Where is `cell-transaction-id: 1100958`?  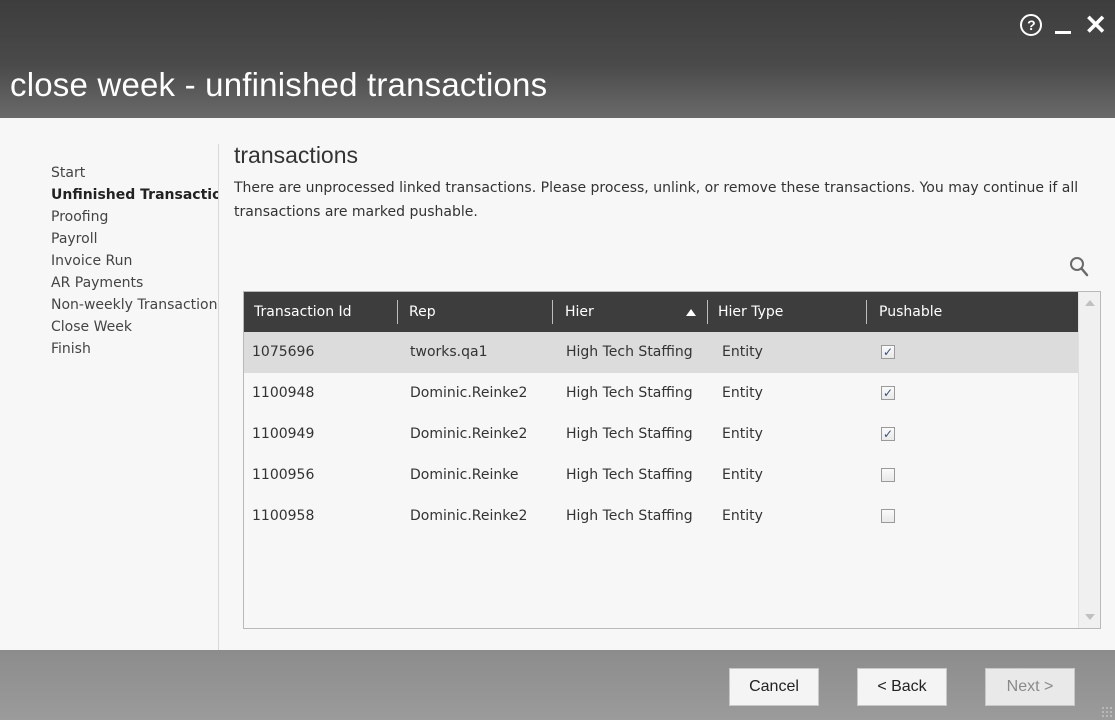
cell-transaction-id: 1100958 is located at coordinates (283, 516).